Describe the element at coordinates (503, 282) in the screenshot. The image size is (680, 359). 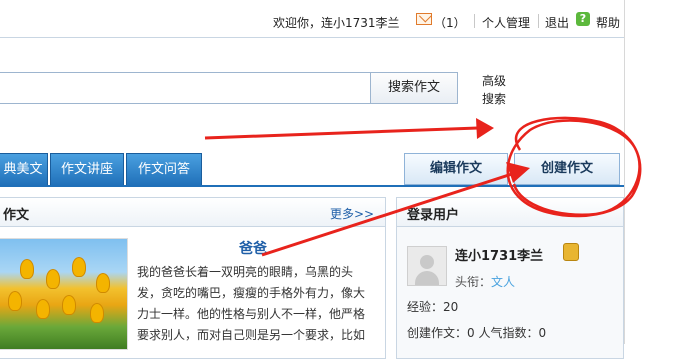
I see `rank-value: 文人` at that location.